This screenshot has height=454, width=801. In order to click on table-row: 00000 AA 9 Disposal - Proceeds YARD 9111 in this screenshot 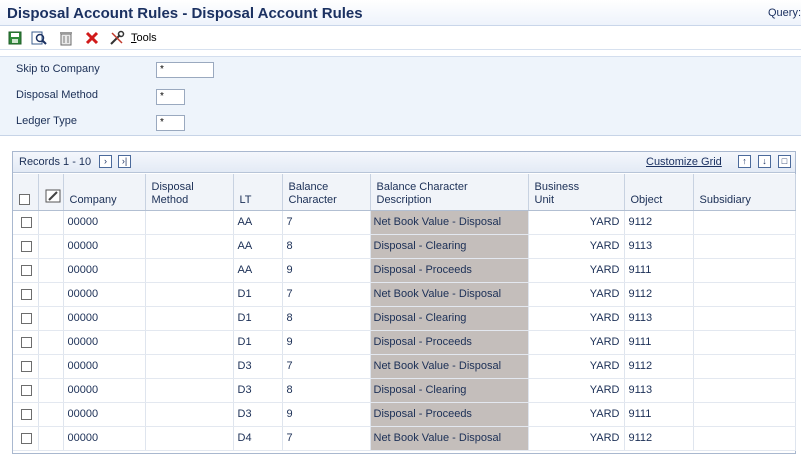, I will do `click(404, 270)`.